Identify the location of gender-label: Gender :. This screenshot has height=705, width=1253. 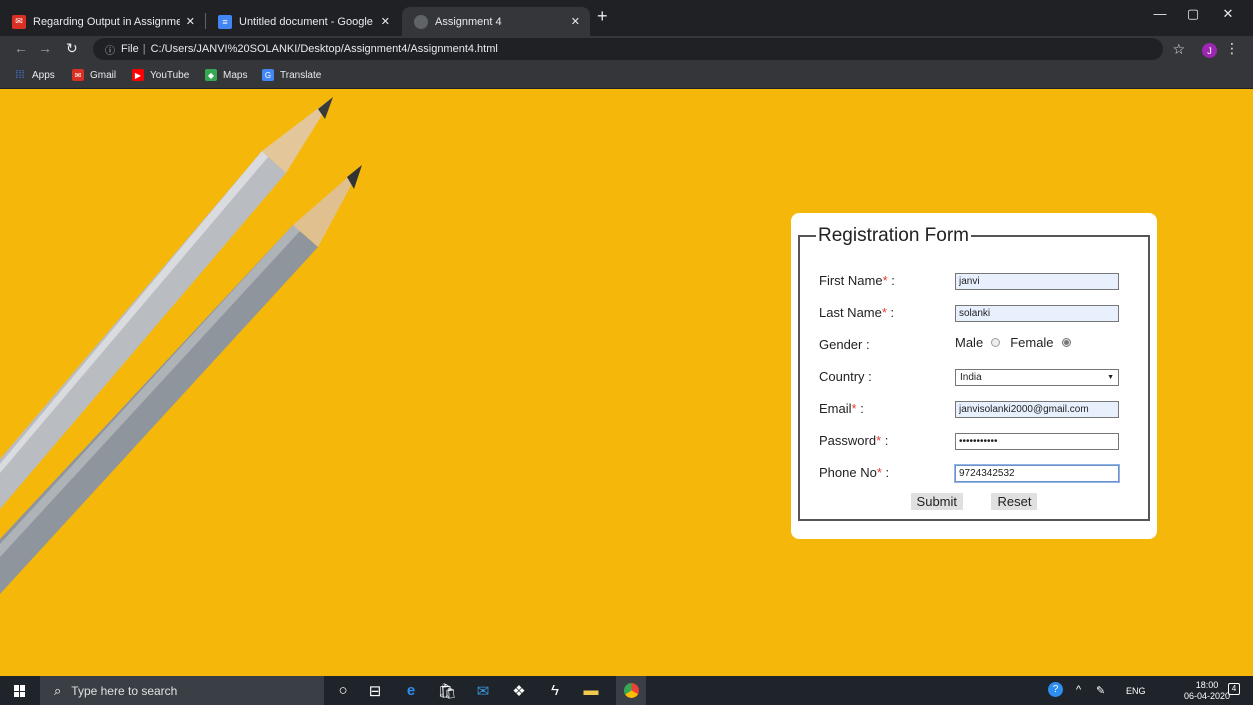
(844, 344).